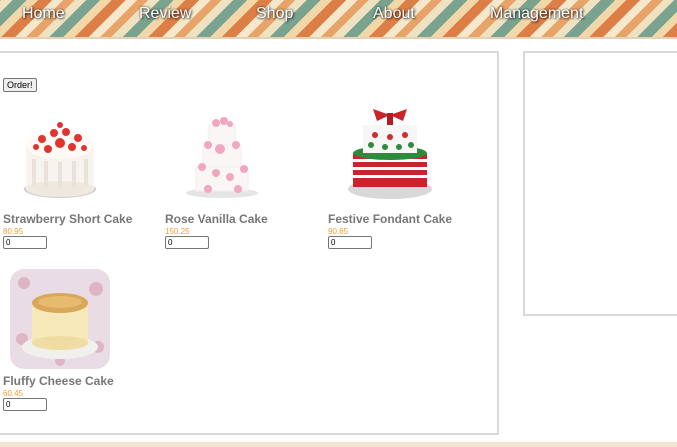 This screenshot has height=447, width=677. Describe the element at coordinates (43, 14) in the screenshot. I see `nav-home: Home` at that location.